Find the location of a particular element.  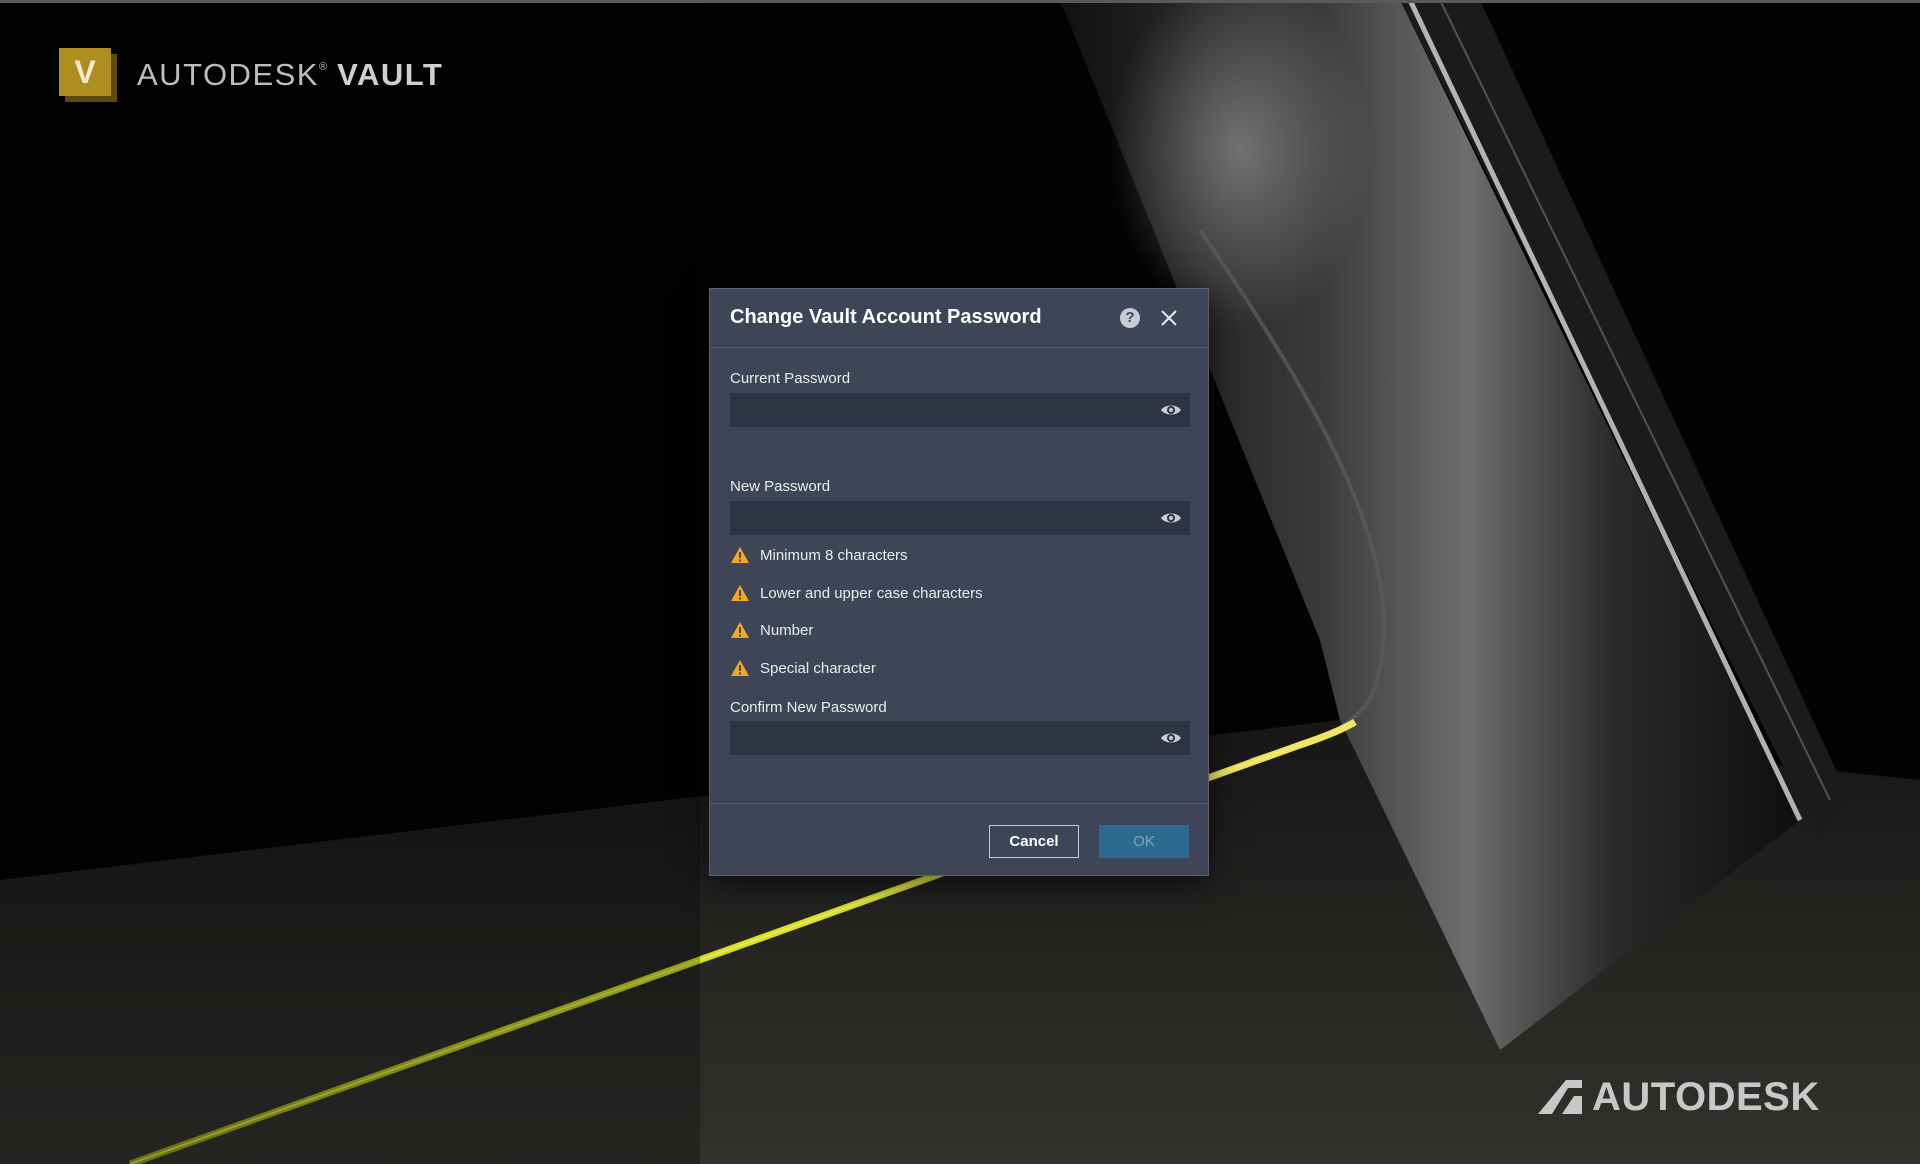

requirement-text: Minimum 8 characters is located at coordinates (834, 555).